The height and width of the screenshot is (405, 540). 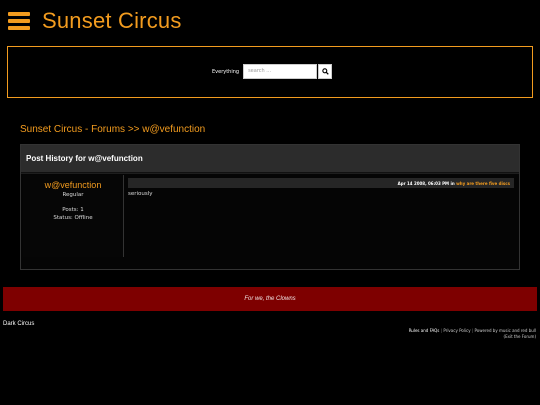 What do you see at coordinates (18, 324) in the screenshot?
I see `theme-selector: Dark Circus` at bounding box center [18, 324].